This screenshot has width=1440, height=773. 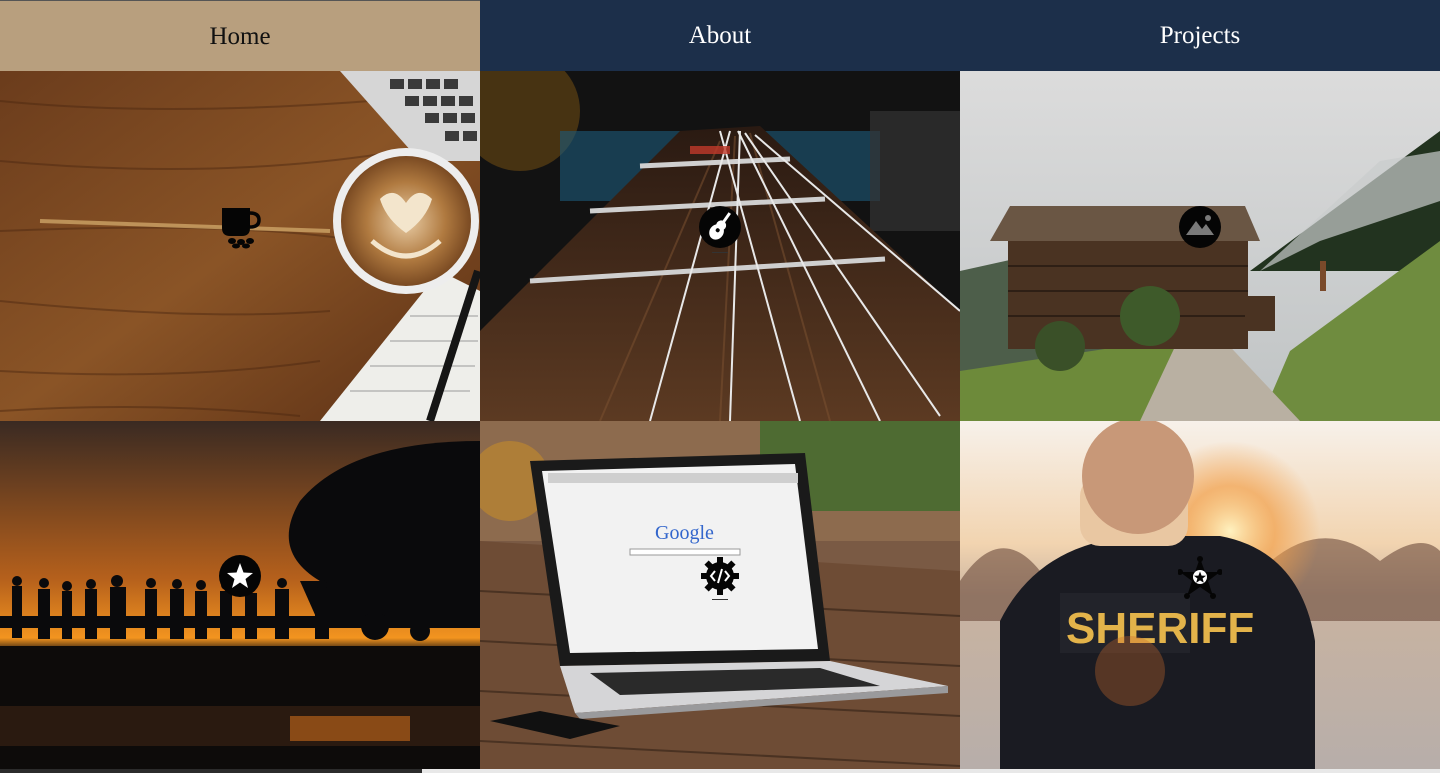 What do you see at coordinates (720, 578) in the screenshot?
I see `code-gear-icon` at bounding box center [720, 578].